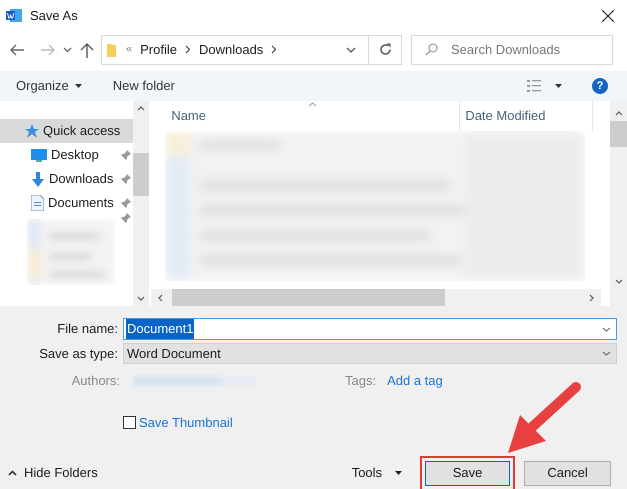 This screenshot has height=489, width=627. What do you see at coordinates (87, 329) in the screenshot?
I see `field-label: File name:` at bounding box center [87, 329].